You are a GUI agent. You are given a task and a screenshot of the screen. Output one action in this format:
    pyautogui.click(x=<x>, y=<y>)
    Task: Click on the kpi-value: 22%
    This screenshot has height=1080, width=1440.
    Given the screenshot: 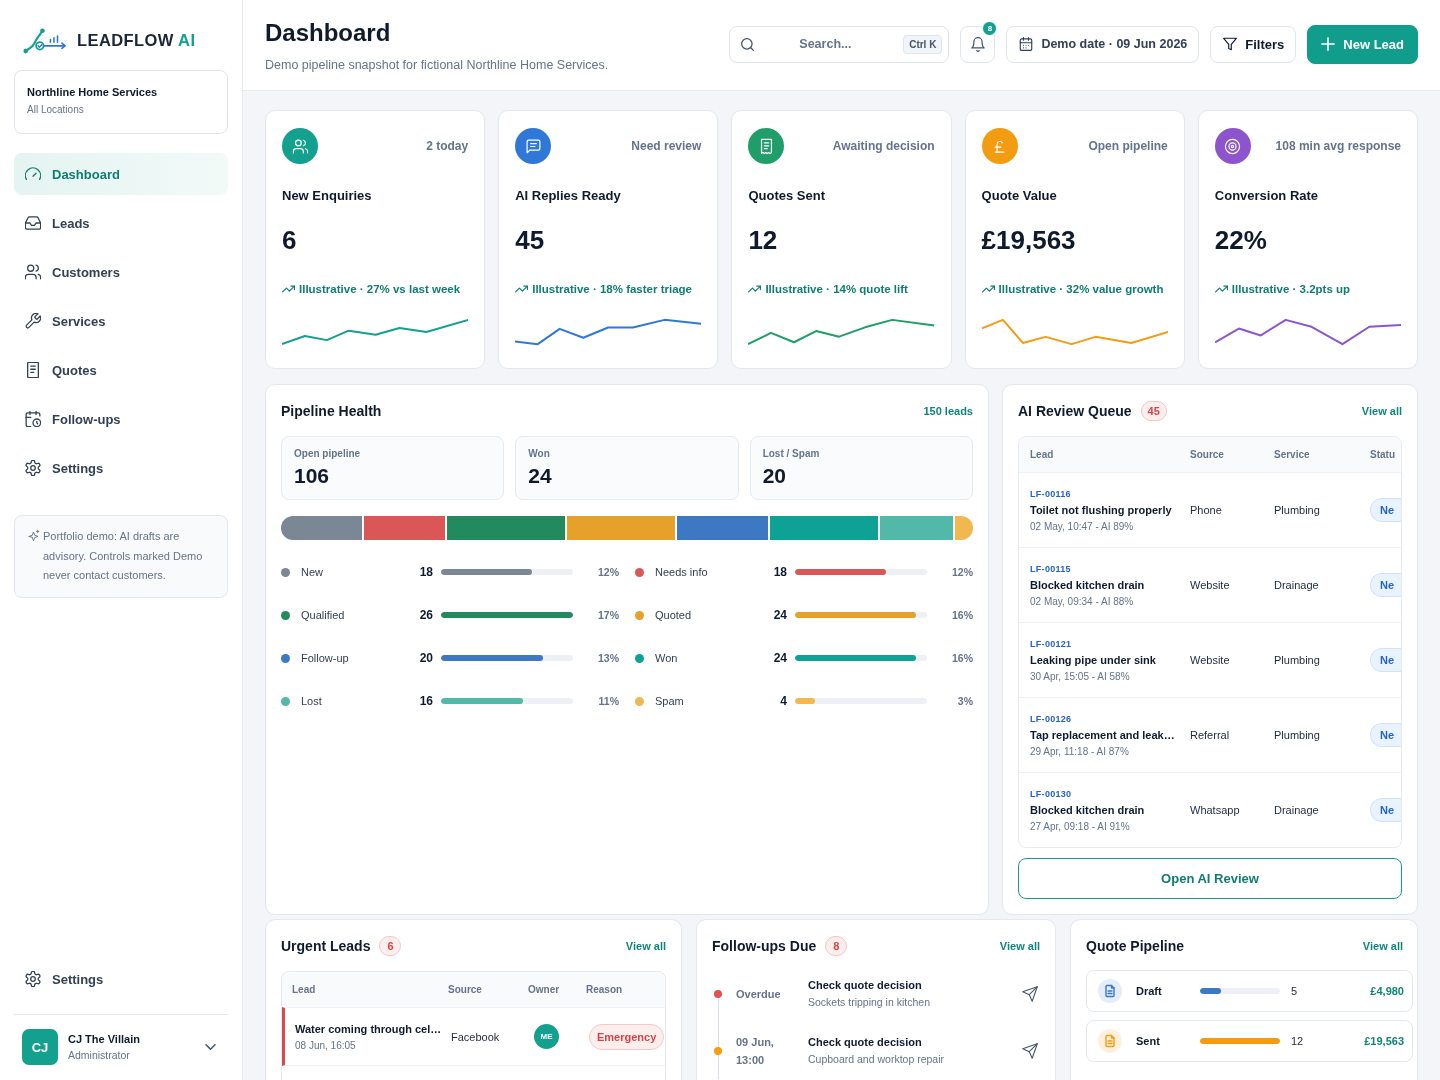 What is the action you would take?
    pyautogui.click(x=1241, y=240)
    